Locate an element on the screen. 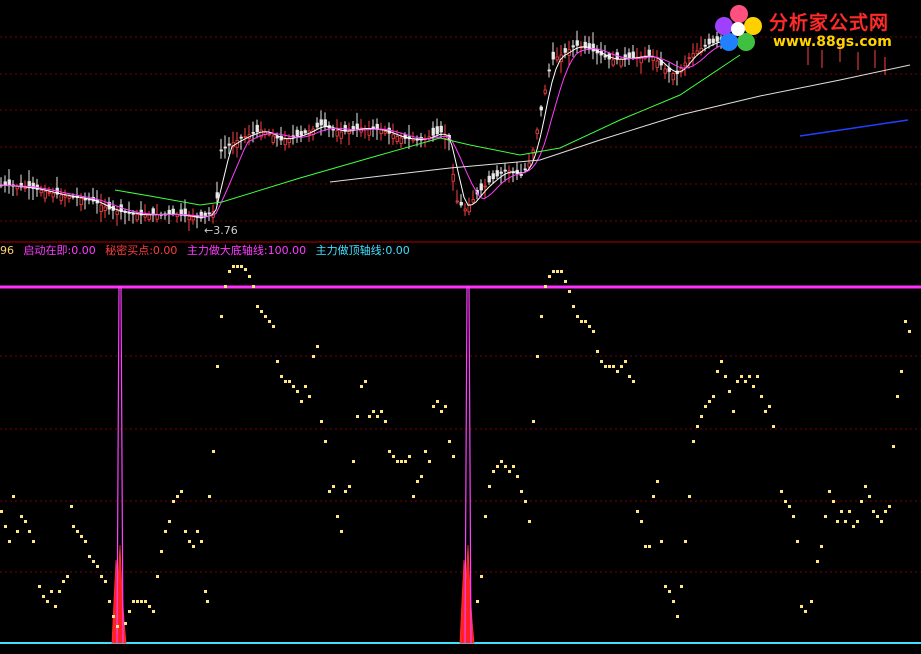 This screenshot has width=921, height=654. logo-name: 分析家公式网 is located at coordinates (829, 23).